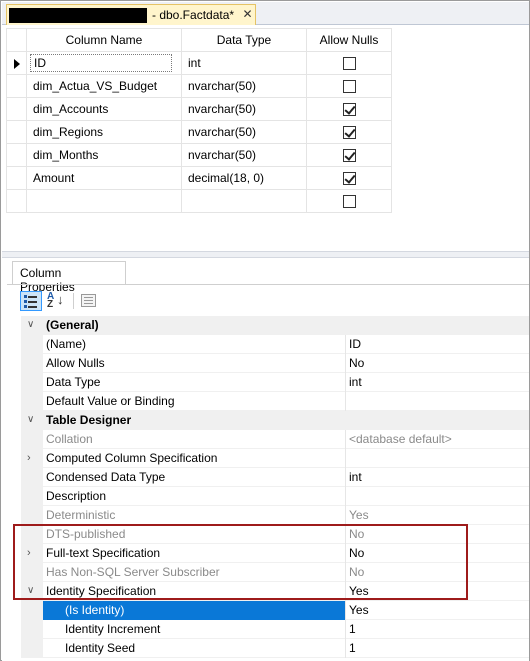  Describe the element at coordinates (89, 420) in the screenshot. I see `property-name: Table Designer` at that location.